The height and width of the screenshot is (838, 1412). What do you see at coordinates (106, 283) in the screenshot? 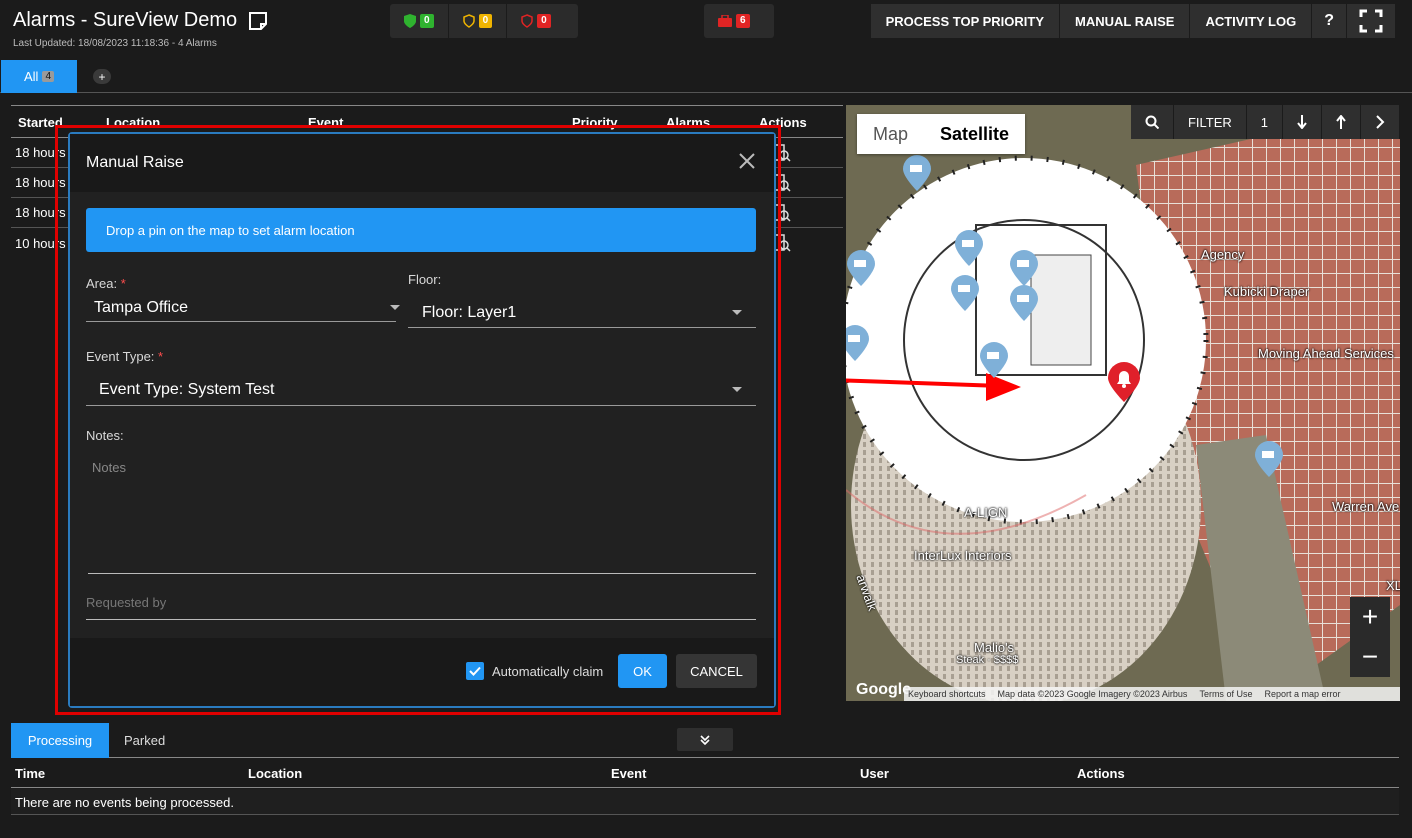
I see `area-label: Area: *` at bounding box center [106, 283].